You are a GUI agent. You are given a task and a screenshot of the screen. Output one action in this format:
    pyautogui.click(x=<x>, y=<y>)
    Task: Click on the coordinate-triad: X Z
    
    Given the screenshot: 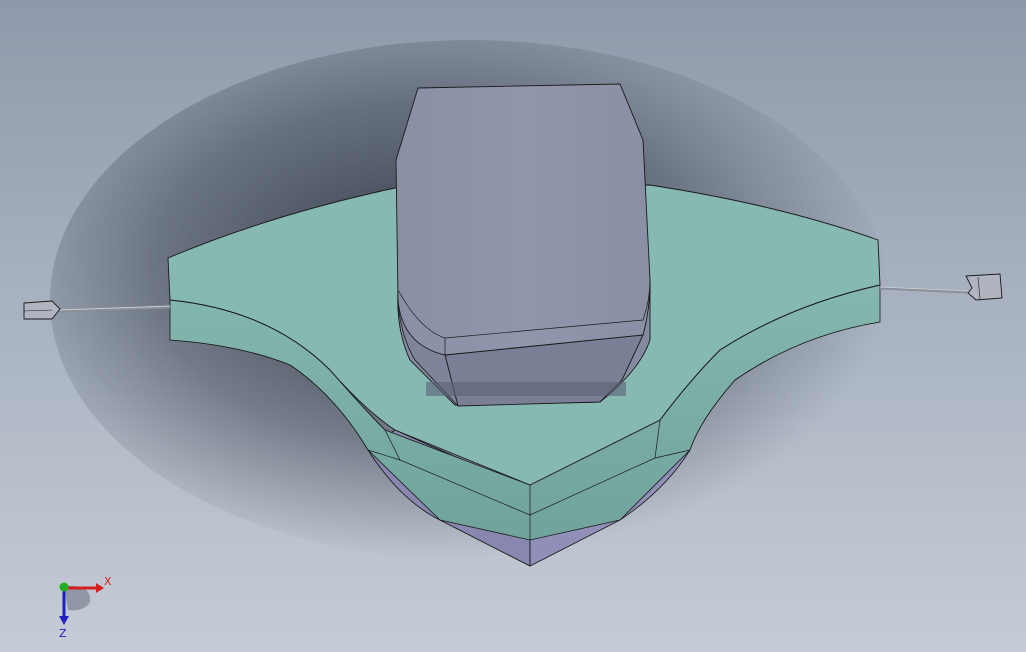 What is the action you would take?
    pyautogui.click(x=85, y=607)
    